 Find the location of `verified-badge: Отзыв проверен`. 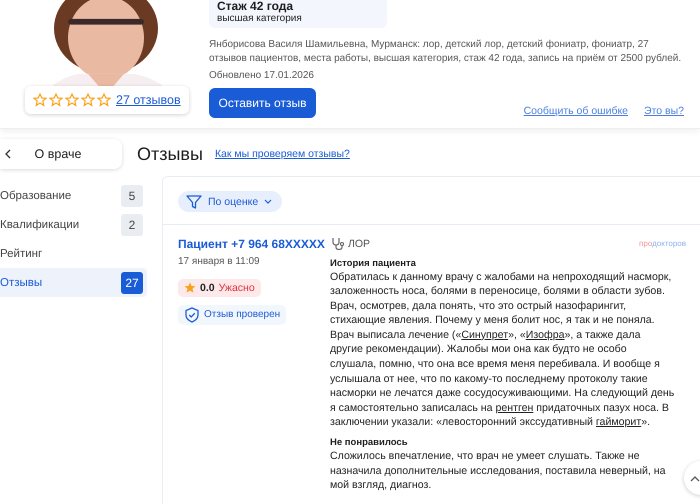

verified-badge: Отзыв проверен is located at coordinates (232, 314).